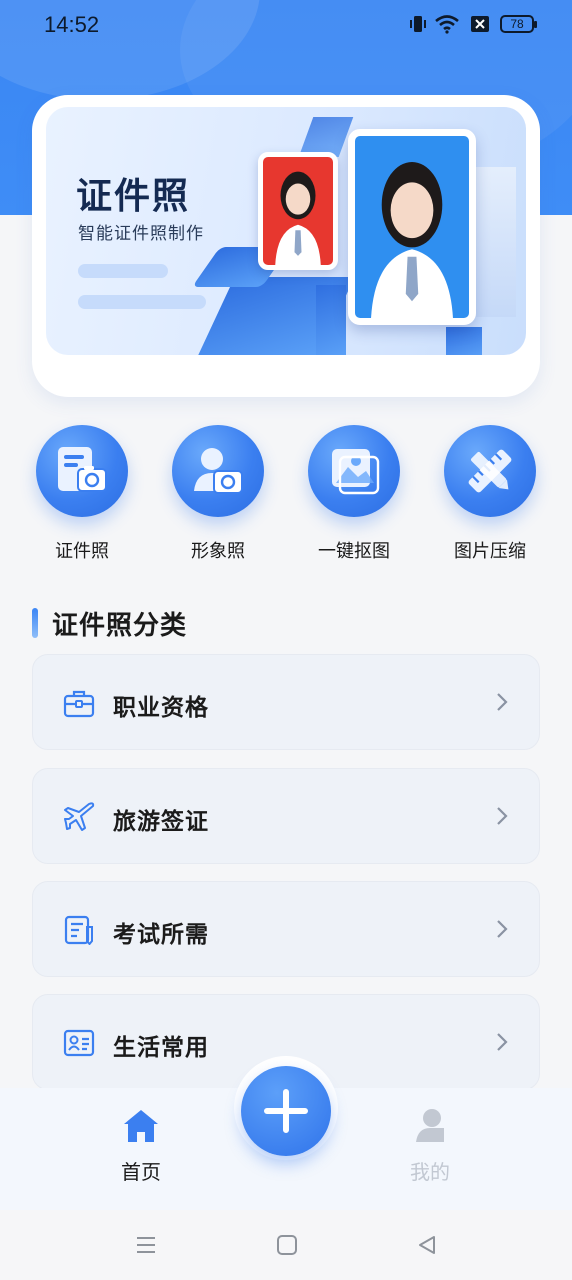 This screenshot has width=572, height=1280. What do you see at coordinates (286, 495) in the screenshot?
I see `feature-grid: 证件照 形象照 一键抠图 图片压缩` at bounding box center [286, 495].